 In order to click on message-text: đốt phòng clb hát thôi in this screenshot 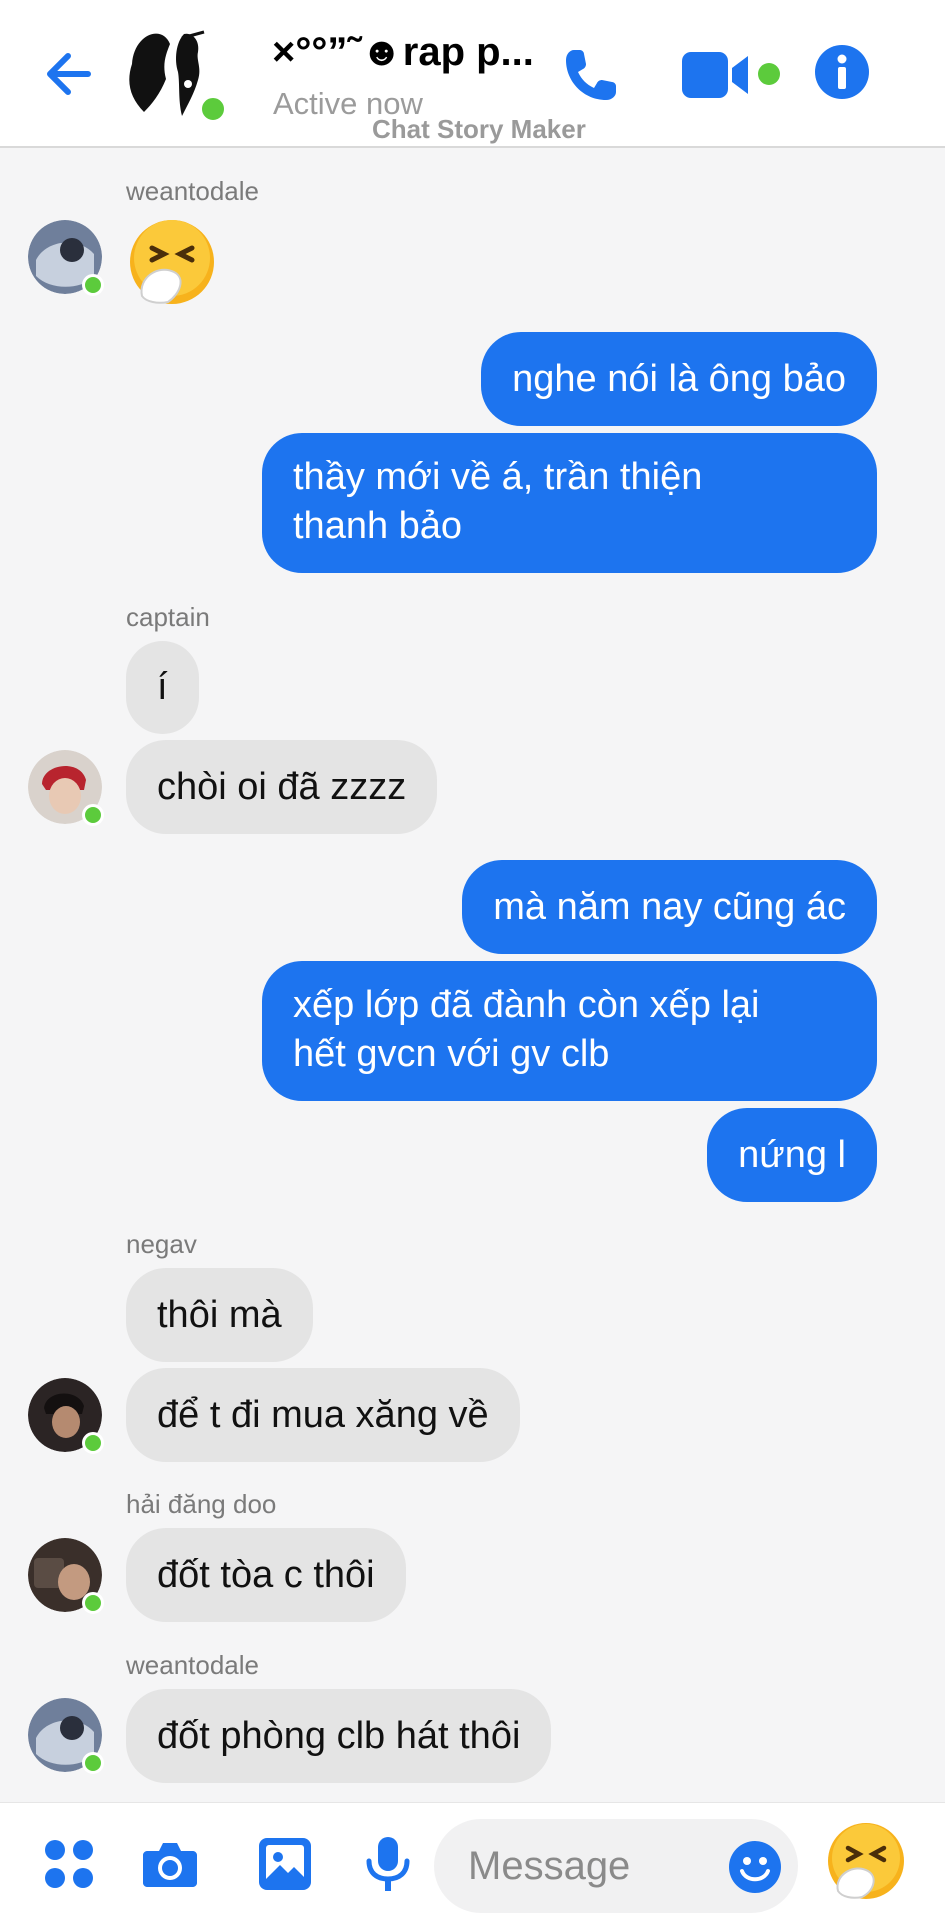, I will do `click(339, 1735)`.